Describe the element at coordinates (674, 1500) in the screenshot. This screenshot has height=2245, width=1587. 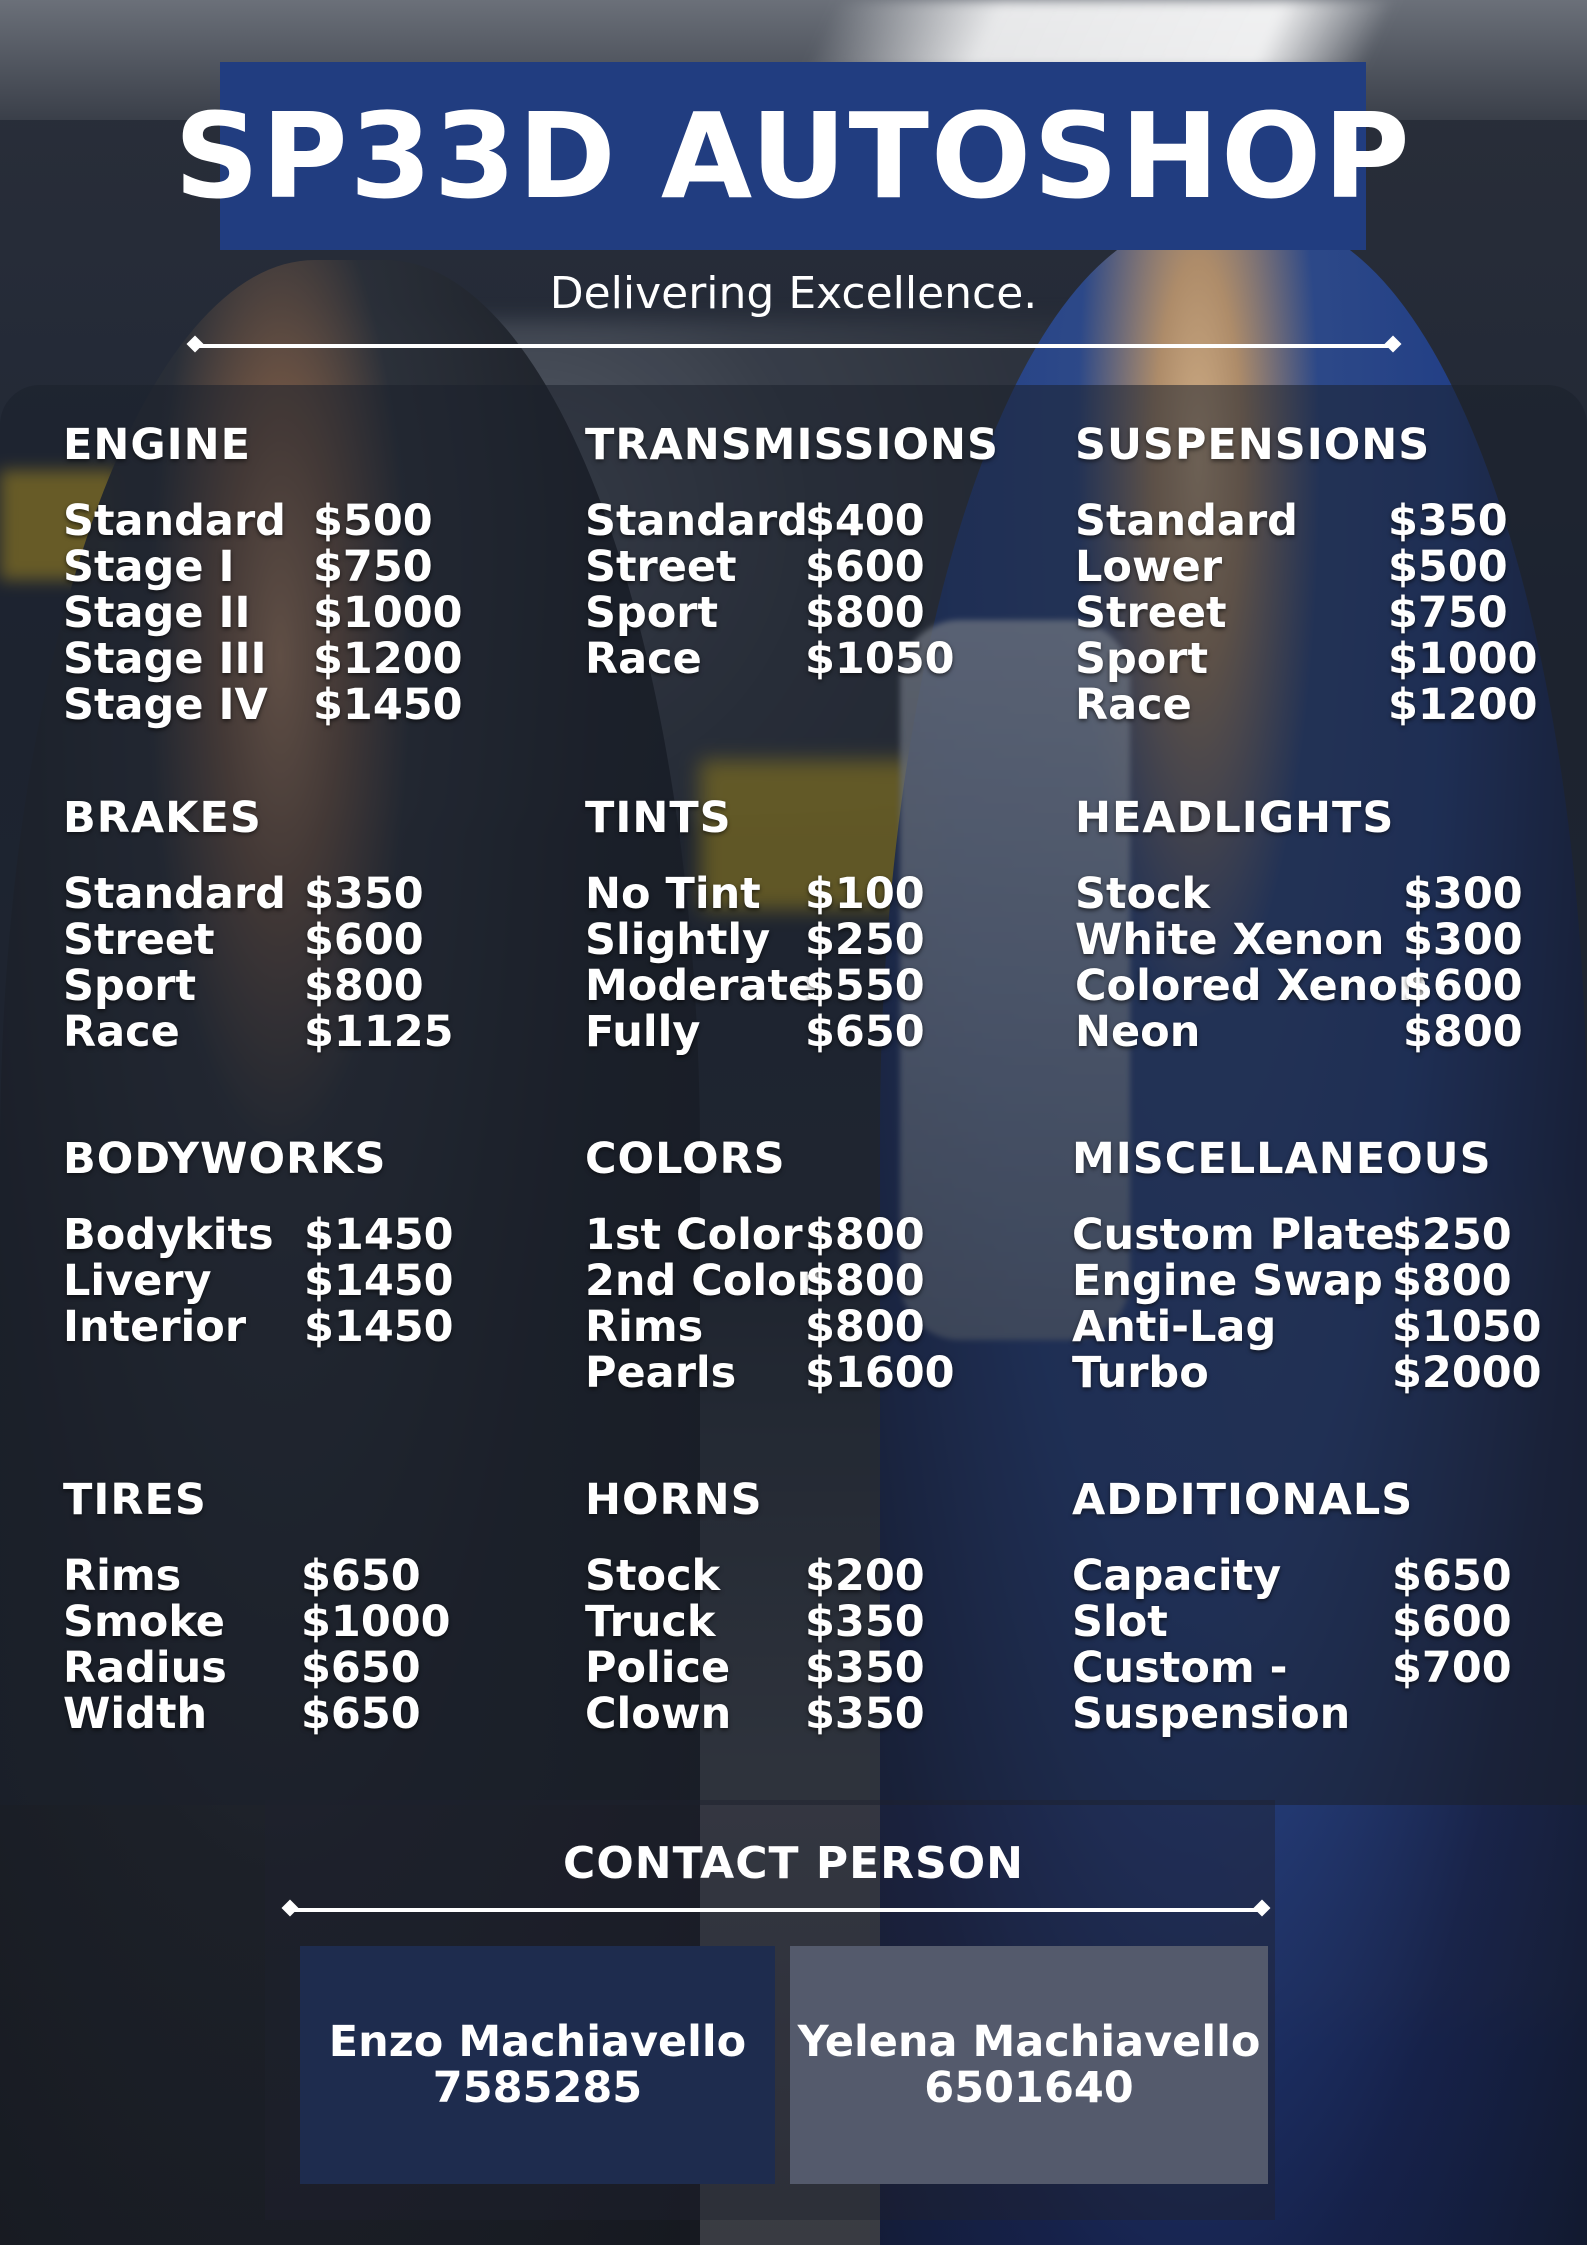
I see `section-title: HORNS` at that location.